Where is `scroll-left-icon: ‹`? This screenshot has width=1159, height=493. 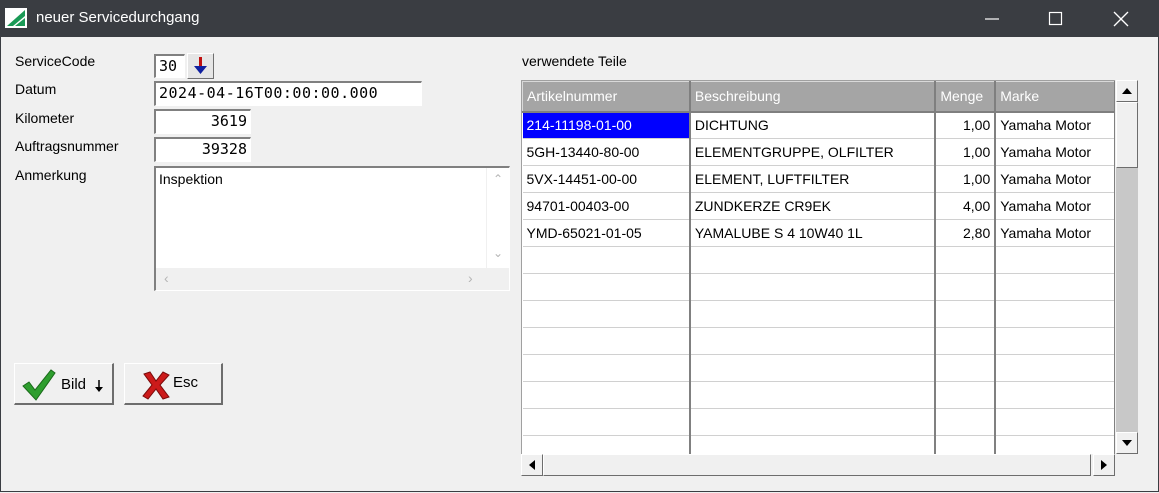
scroll-left-icon: ‹ is located at coordinates (166, 278).